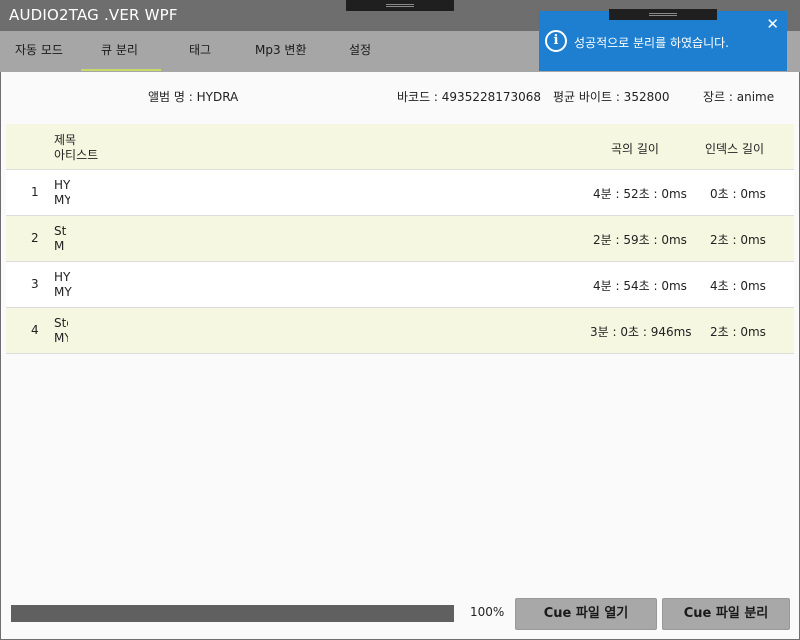 The width and height of the screenshot is (800, 640). I want to click on album-name: 앨범 명 : HYDRA, so click(193, 97).